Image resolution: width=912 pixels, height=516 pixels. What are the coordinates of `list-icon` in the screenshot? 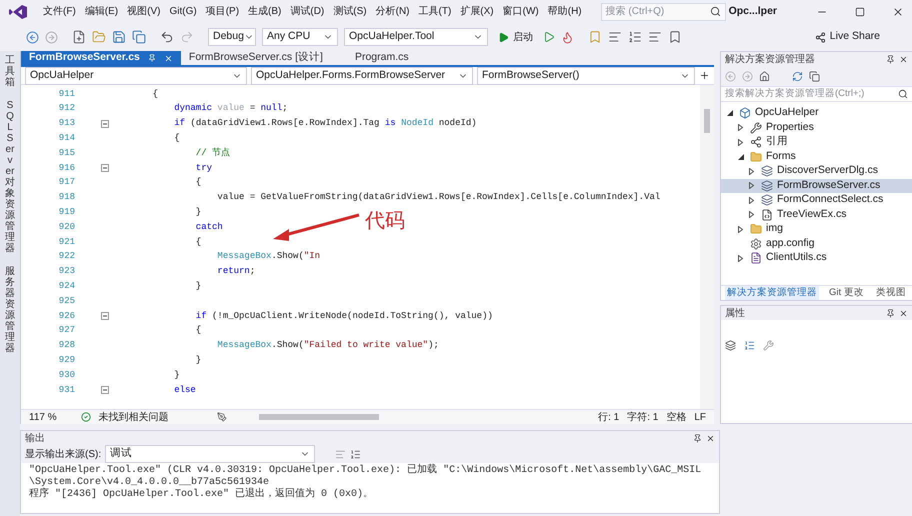 It's located at (635, 37).